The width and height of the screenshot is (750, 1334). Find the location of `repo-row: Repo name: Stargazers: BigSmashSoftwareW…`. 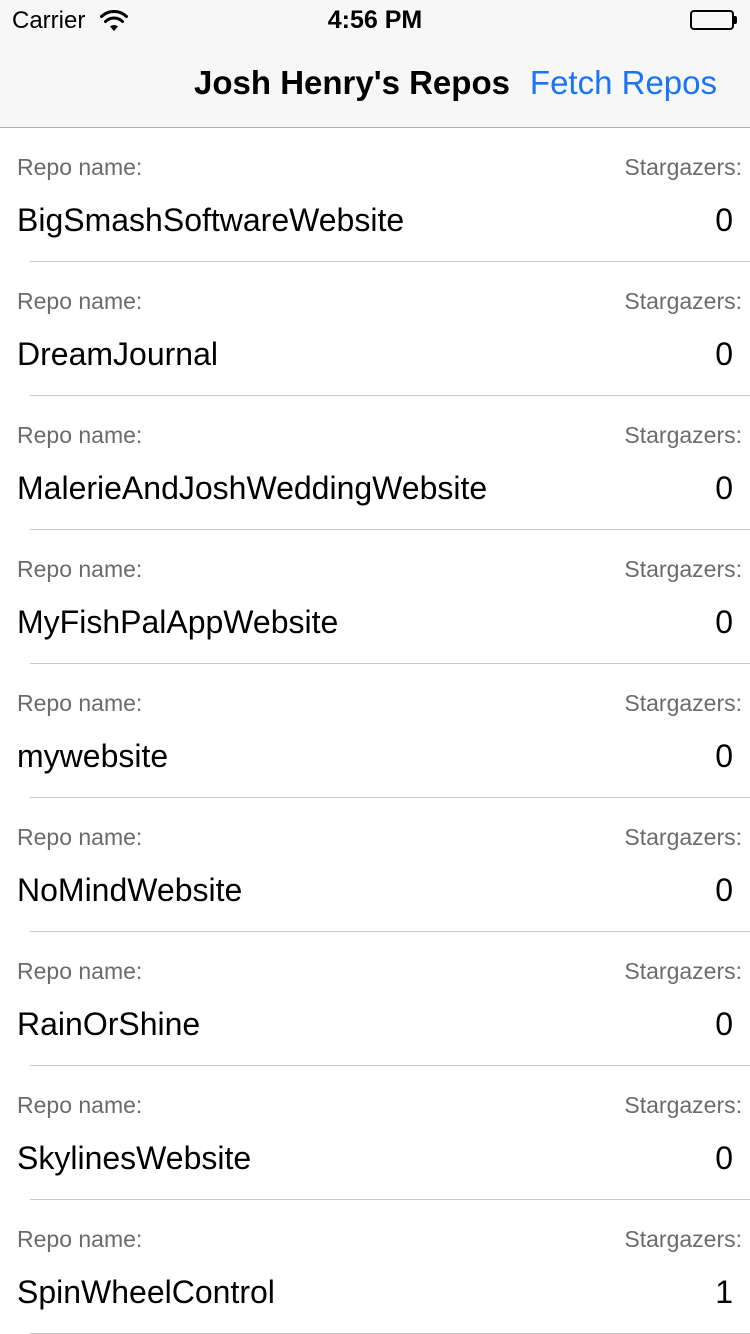

repo-row: Repo name: Stargazers: BigSmashSoftwareW… is located at coordinates (375, 195).